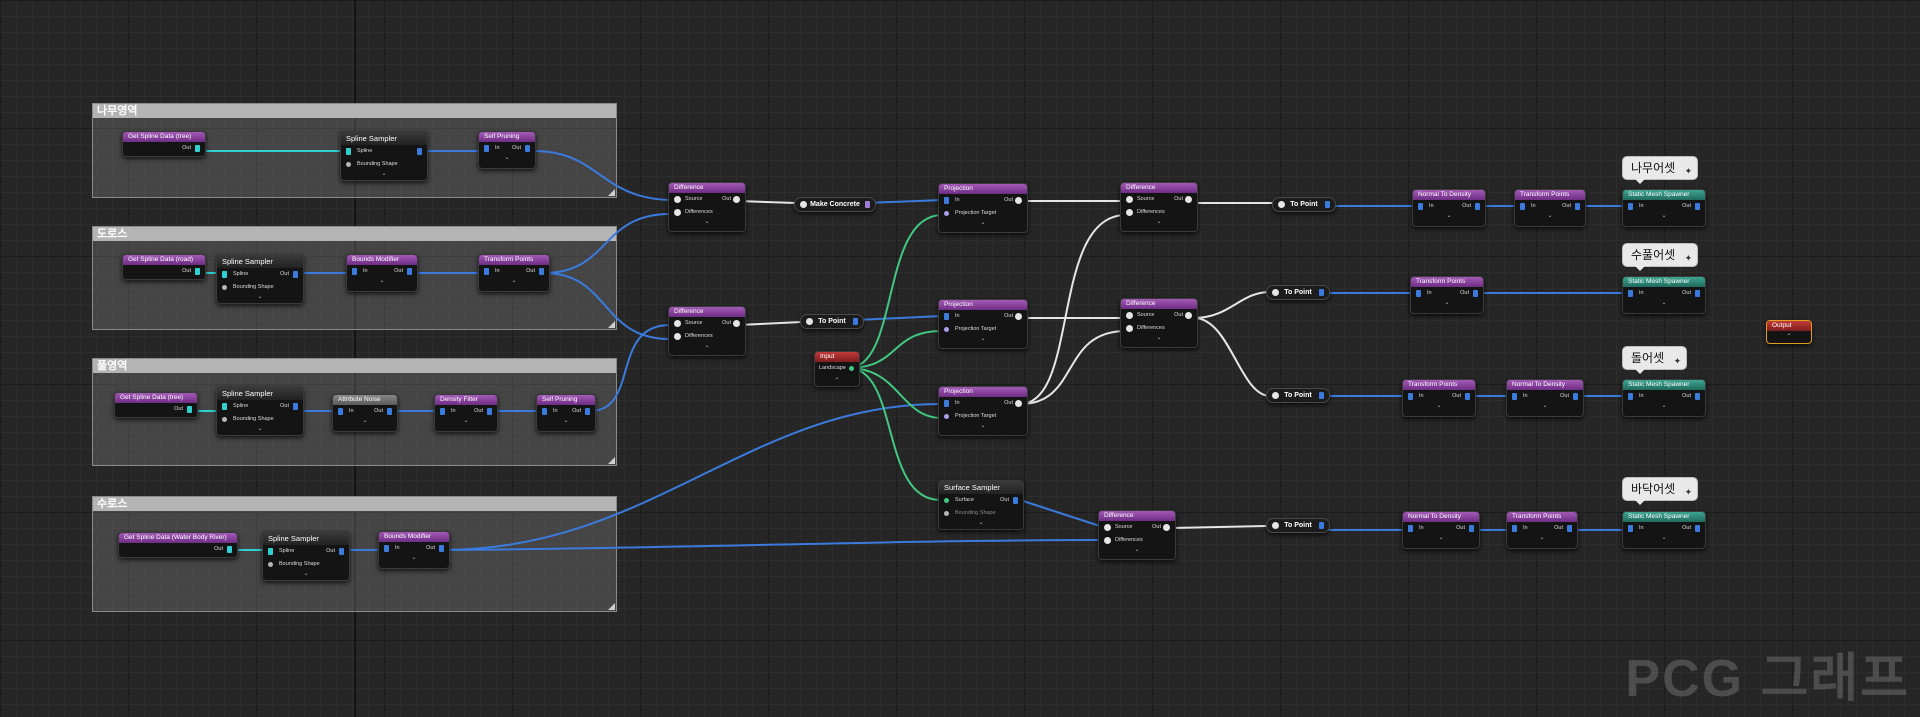 The width and height of the screenshot is (1920, 717). Describe the element at coordinates (164, 144) in the screenshot. I see `get-spline-data-tree-node: Get Spline Data (tree) Out` at that location.